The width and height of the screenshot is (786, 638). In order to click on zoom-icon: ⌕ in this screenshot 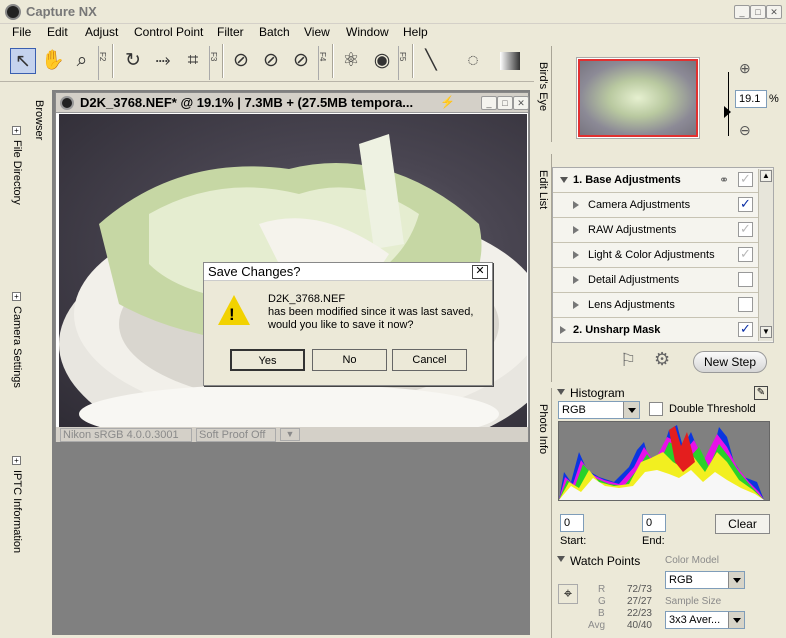, I will do `click(82, 61)`.